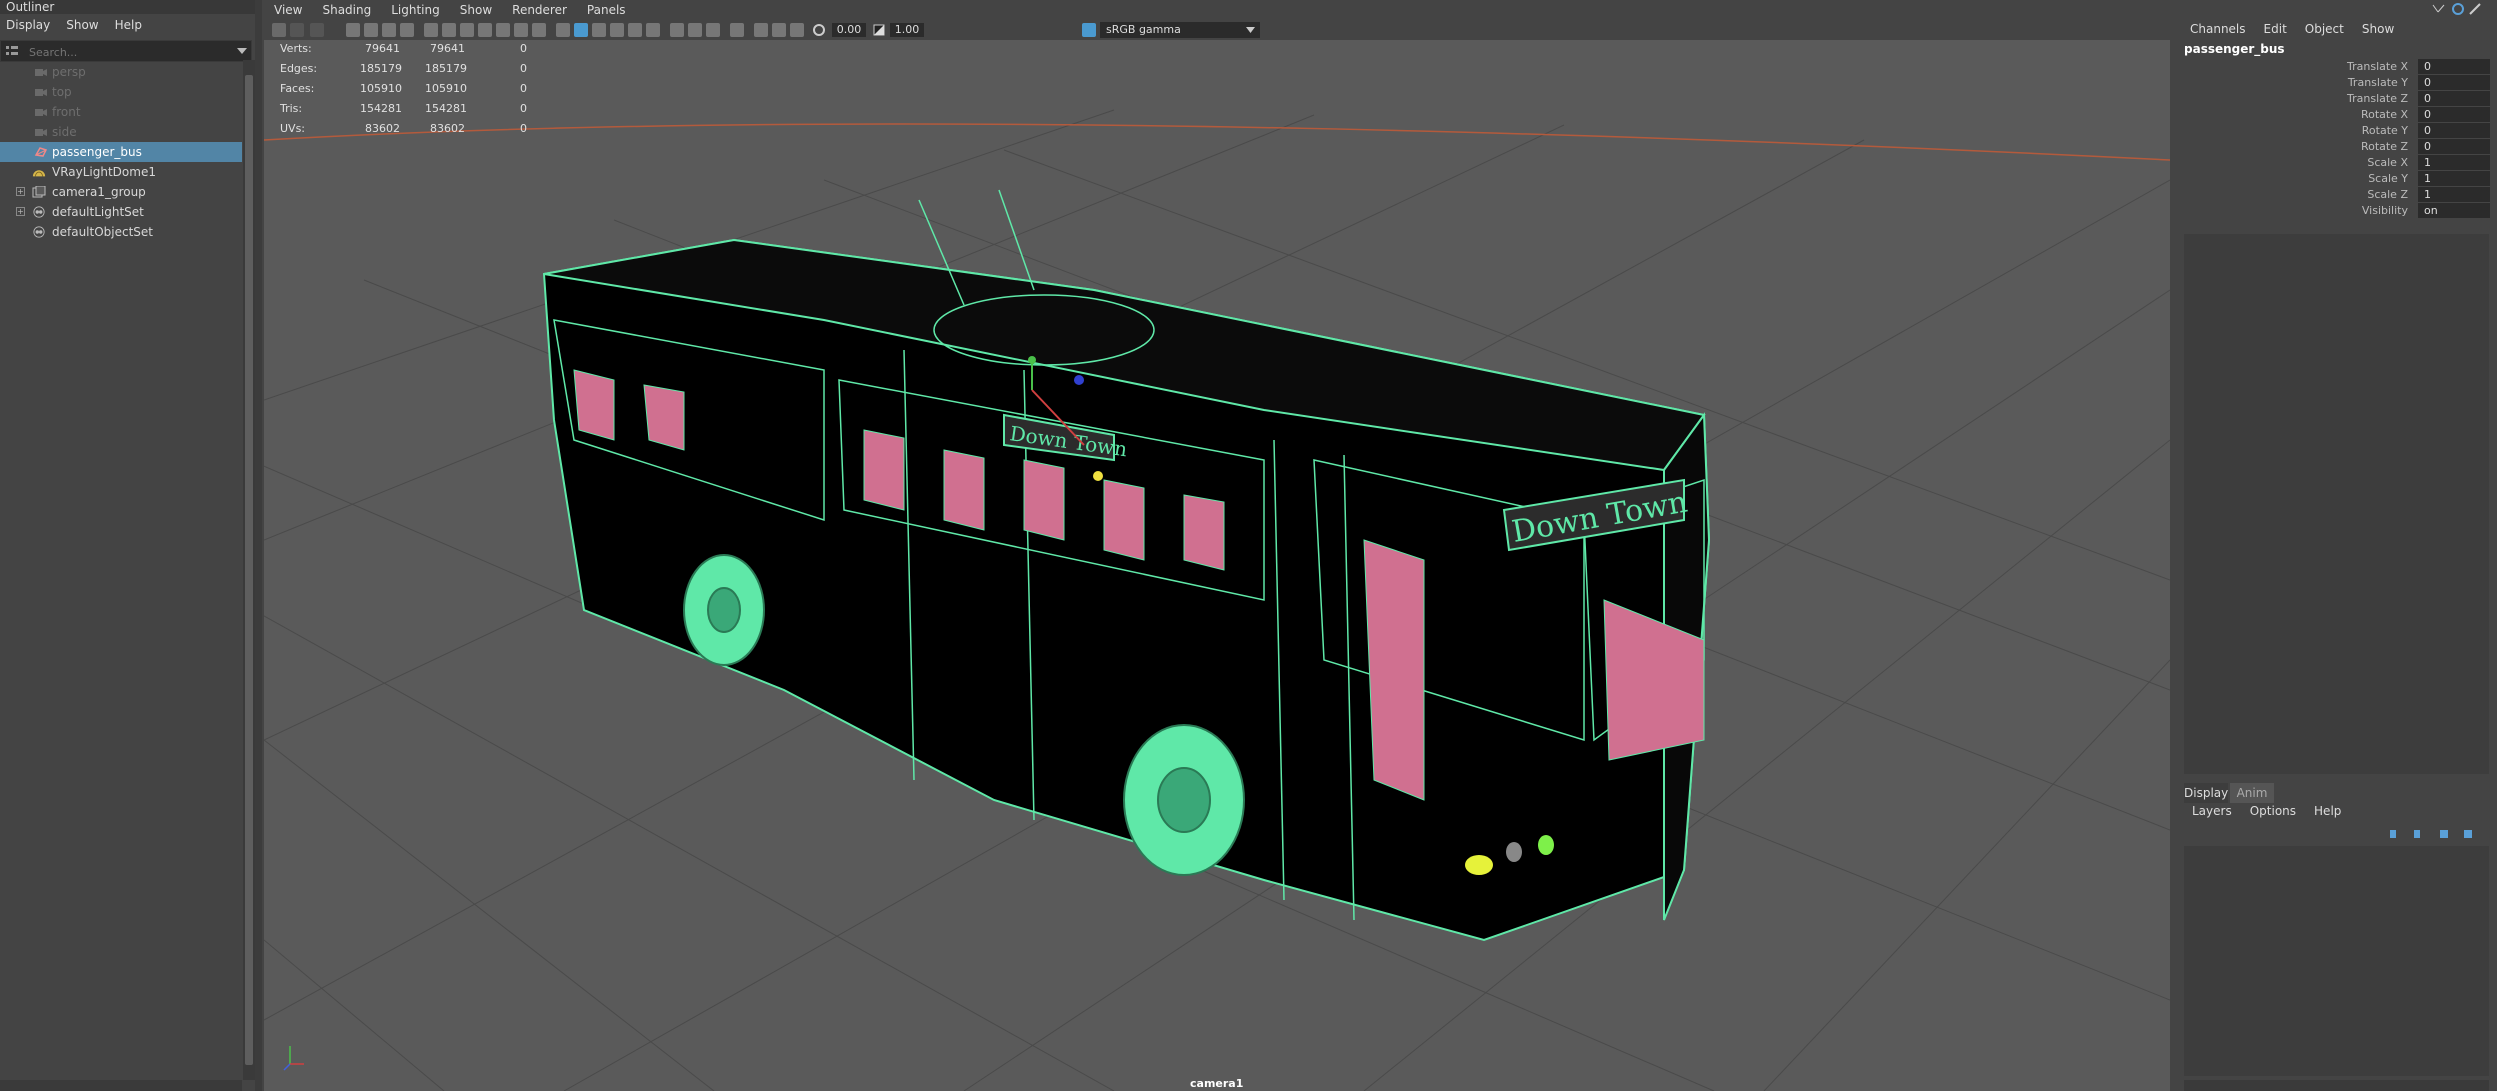 Image resolution: width=2497 pixels, height=1091 pixels. I want to click on outliner-item-side: side, so click(121, 132).